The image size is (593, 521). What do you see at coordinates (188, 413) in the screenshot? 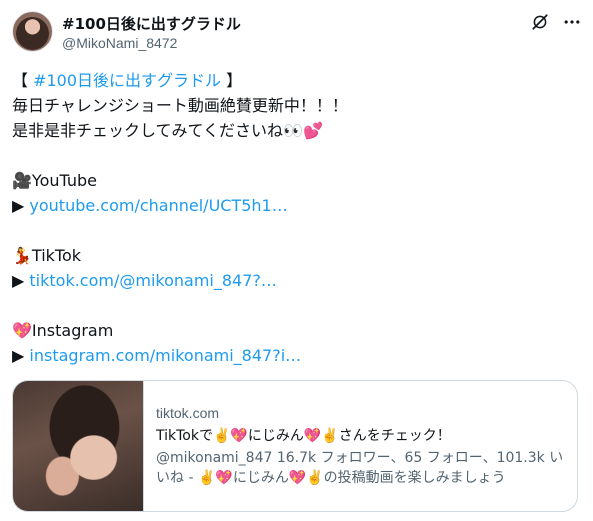
I see `card-domain: tiktok.com` at bounding box center [188, 413].